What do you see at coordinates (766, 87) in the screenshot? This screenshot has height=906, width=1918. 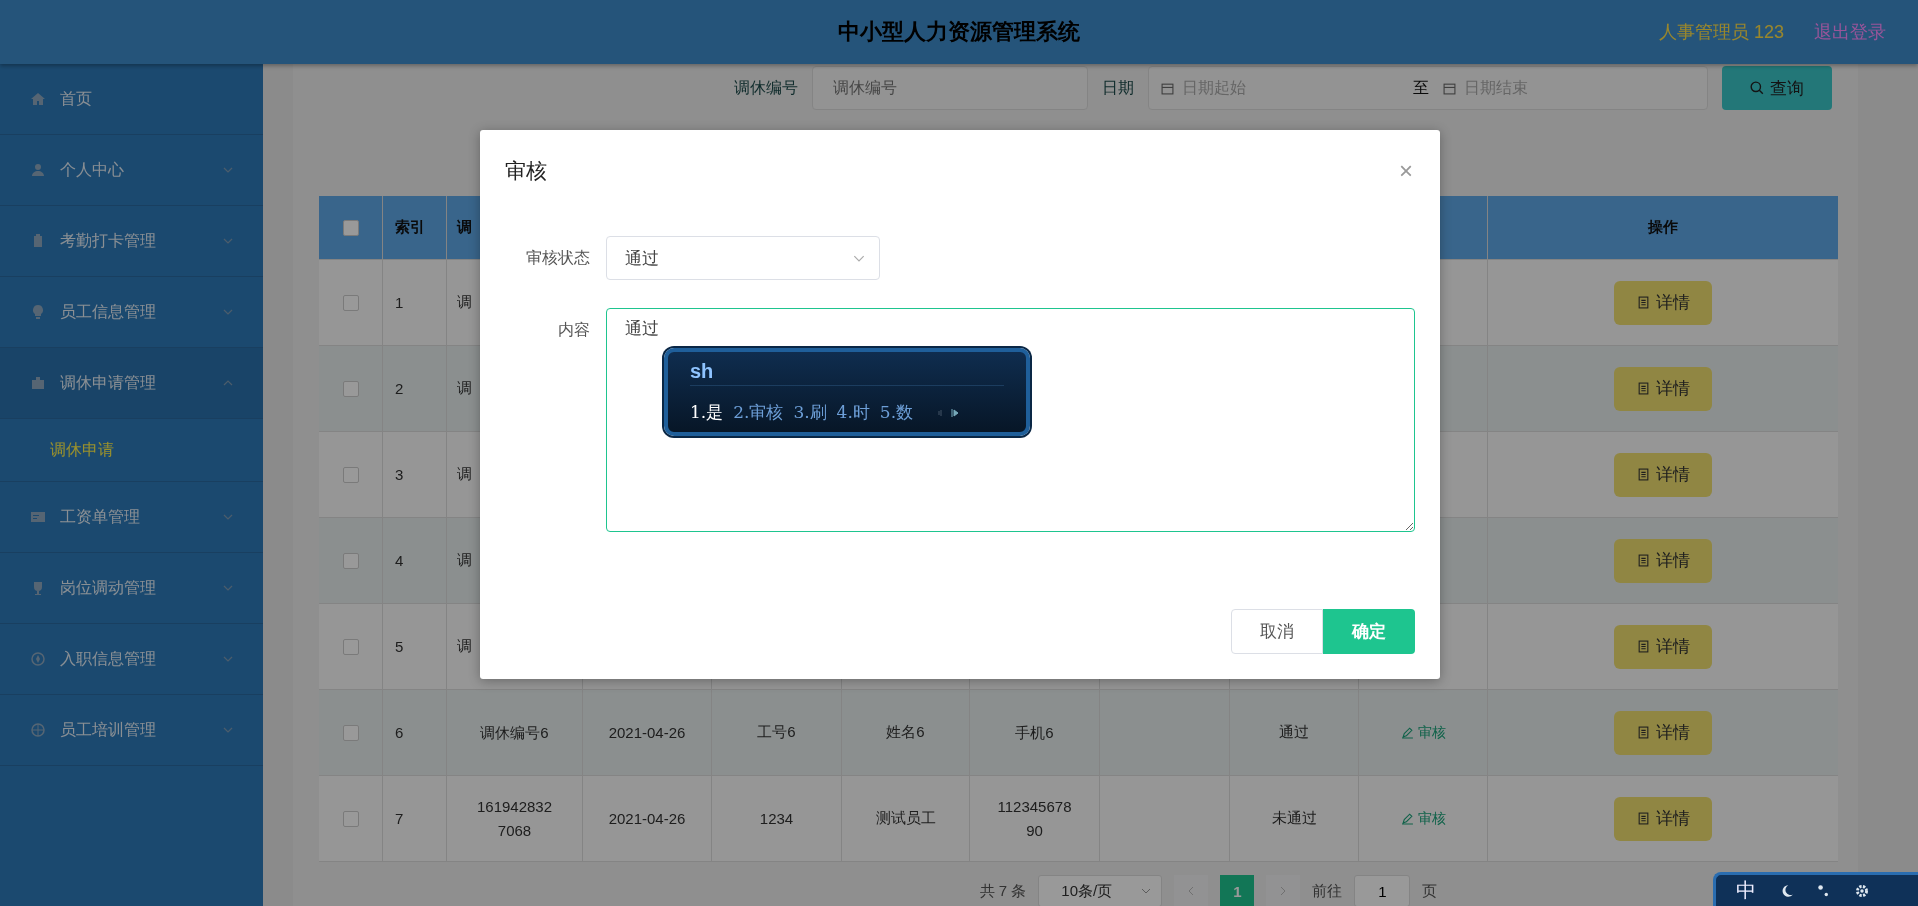 I see `number-label: 调休编号` at bounding box center [766, 87].